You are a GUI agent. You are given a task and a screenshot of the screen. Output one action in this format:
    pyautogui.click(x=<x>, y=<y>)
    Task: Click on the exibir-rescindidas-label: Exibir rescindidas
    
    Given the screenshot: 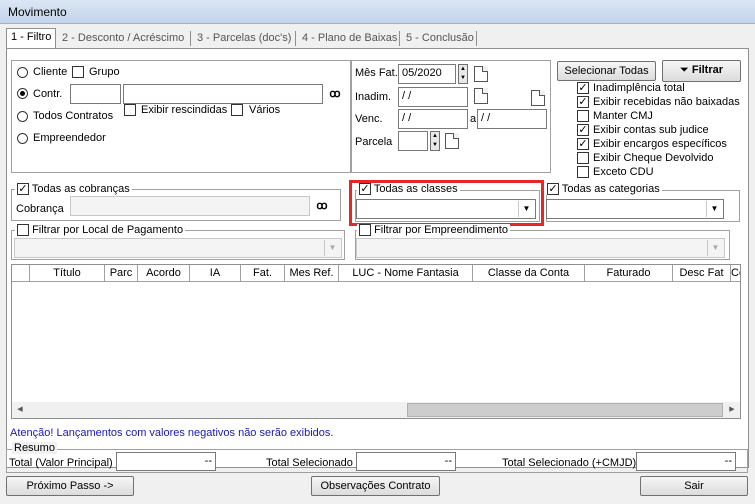 What is the action you would take?
    pyautogui.click(x=184, y=110)
    